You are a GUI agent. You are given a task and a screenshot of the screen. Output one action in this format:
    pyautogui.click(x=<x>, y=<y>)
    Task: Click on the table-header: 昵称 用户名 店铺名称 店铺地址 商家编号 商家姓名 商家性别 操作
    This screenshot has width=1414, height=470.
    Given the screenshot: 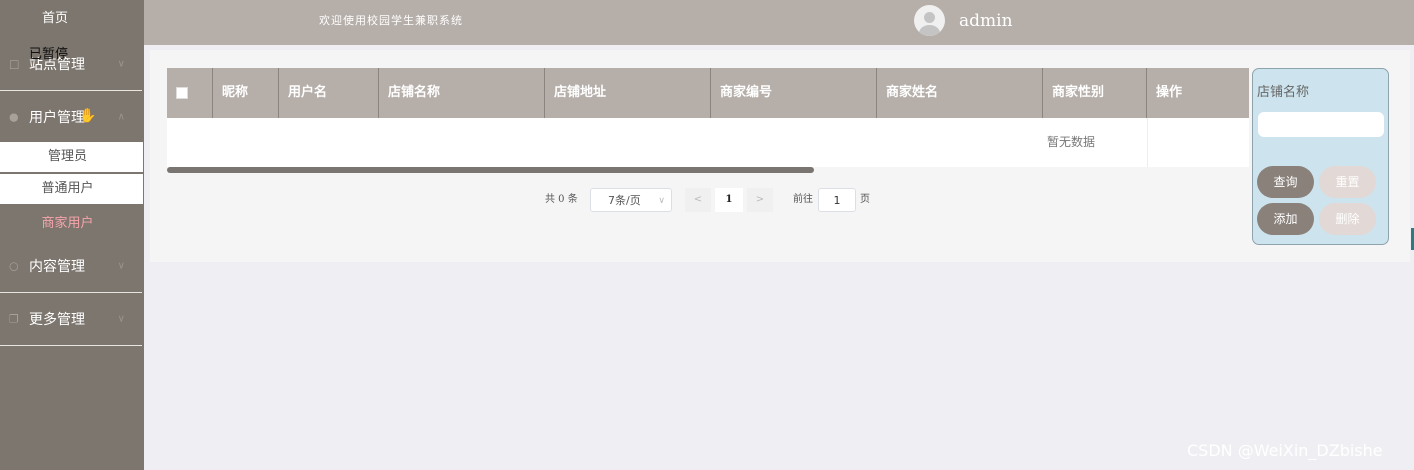 What is the action you would take?
    pyautogui.click(x=708, y=93)
    